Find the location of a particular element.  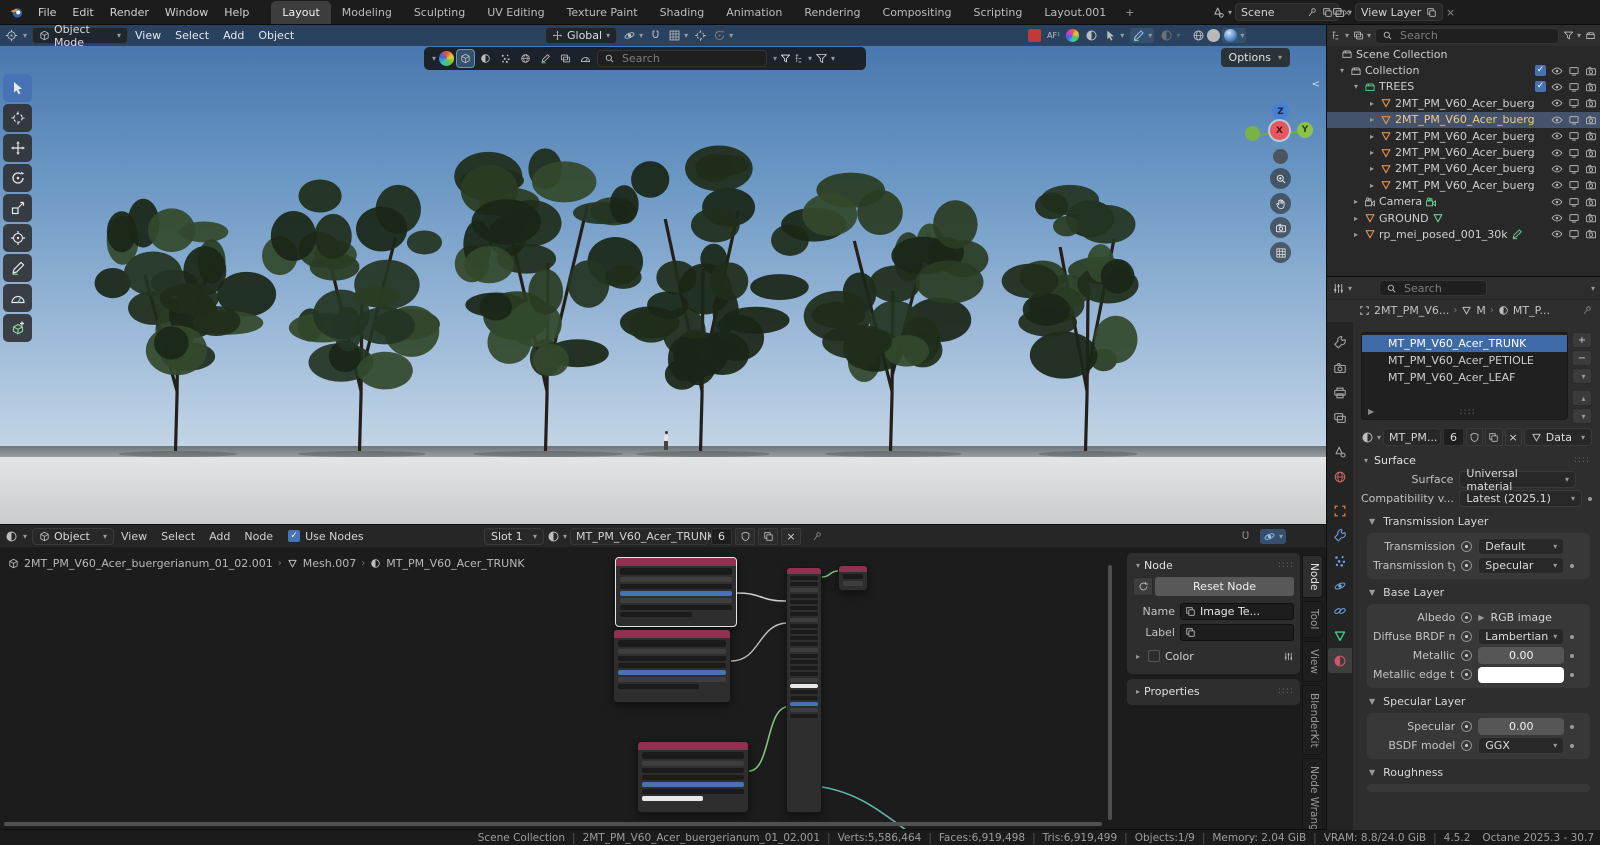

bk-category-world-icon is located at coordinates (525, 58).